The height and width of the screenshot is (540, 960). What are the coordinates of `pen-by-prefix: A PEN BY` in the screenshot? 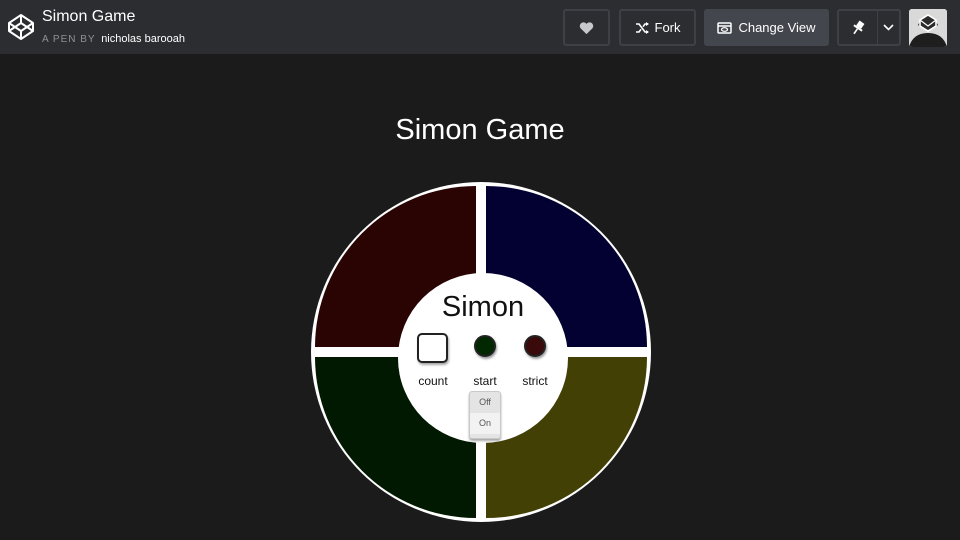 It's located at (69, 39).